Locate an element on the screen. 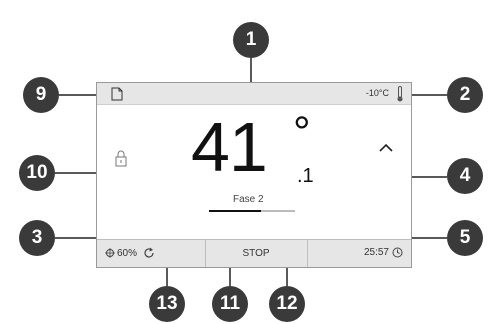 The height and width of the screenshot is (324, 495). cycle-icon is located at coordinates (149, 253).